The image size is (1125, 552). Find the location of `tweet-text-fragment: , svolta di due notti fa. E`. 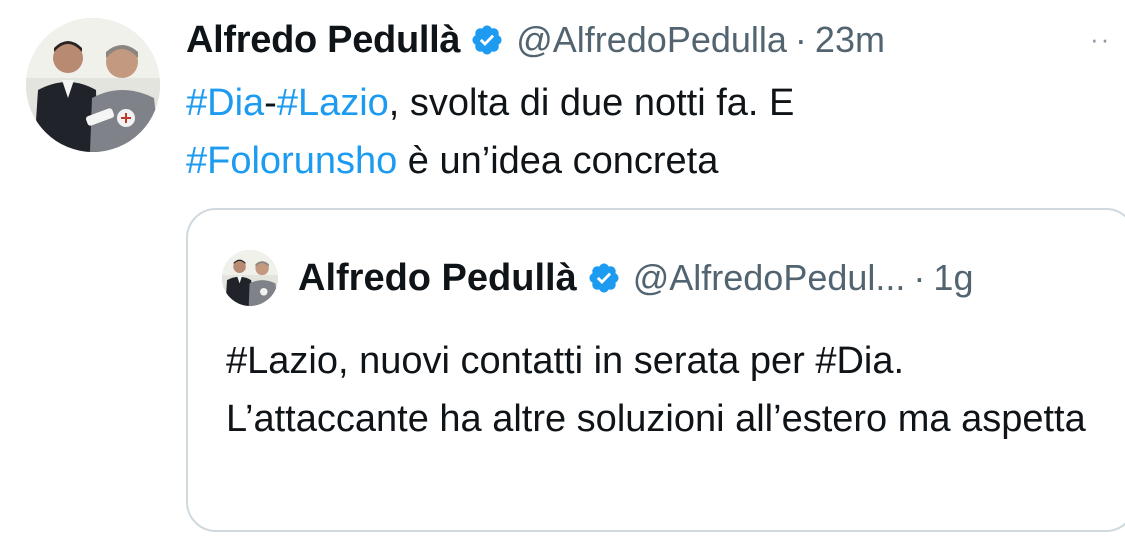

tweet-text-fragment: , svolta di due notti fa. E is located at coordinates (591, 103).